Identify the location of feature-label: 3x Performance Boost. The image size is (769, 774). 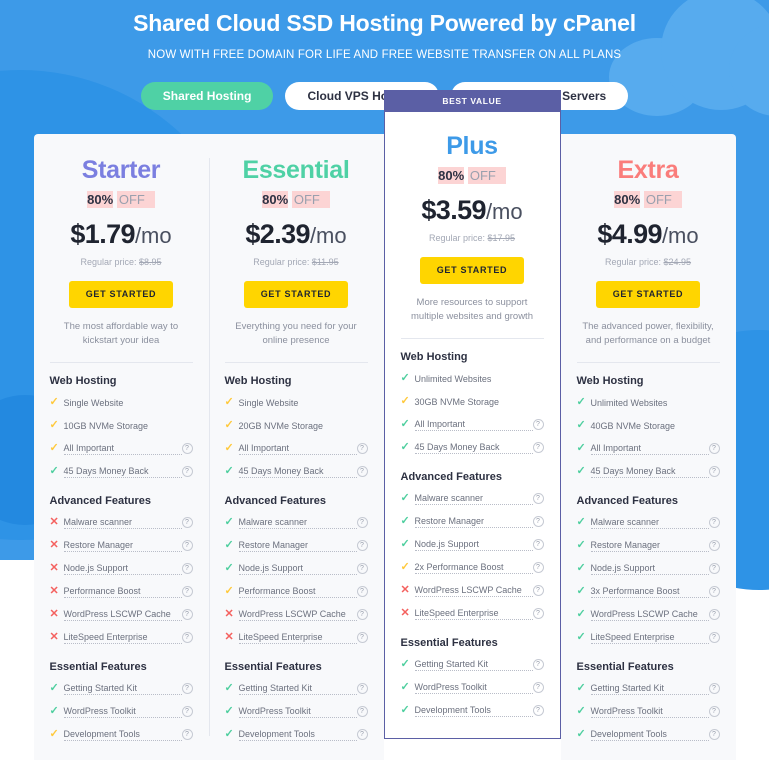
(649, 592).